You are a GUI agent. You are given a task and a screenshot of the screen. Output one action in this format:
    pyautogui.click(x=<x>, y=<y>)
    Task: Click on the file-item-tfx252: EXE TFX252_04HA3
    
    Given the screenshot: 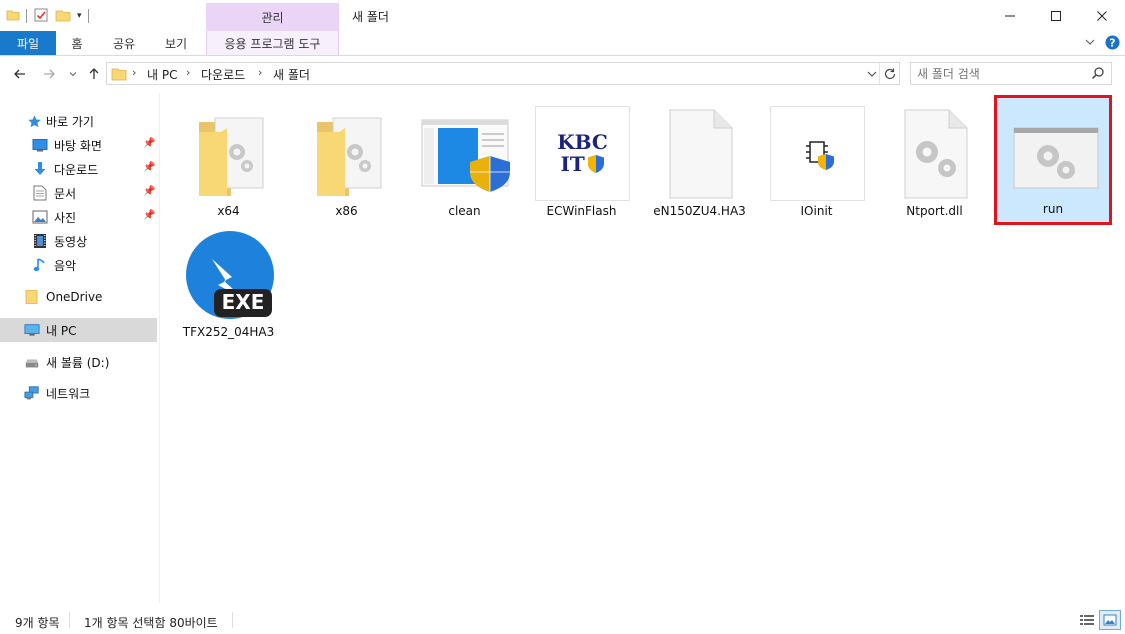 What is the action you would take?
    pyautogui.click(x=228, y=280)
    